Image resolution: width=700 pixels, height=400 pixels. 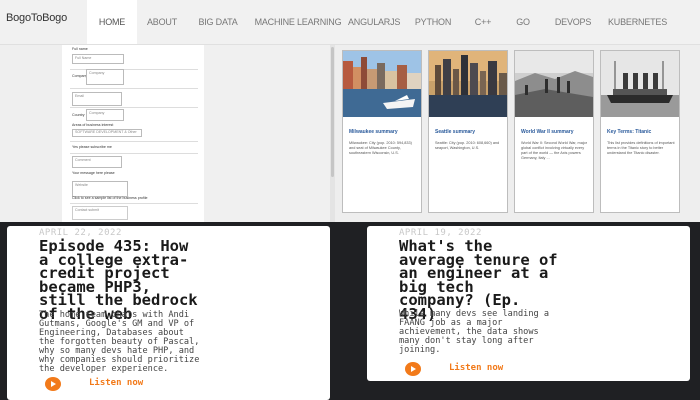 What do you see at coordinates (373, 132) in the screenshot?
I see `card-title: Milwaukee summary` at bounding box center [373, 132].